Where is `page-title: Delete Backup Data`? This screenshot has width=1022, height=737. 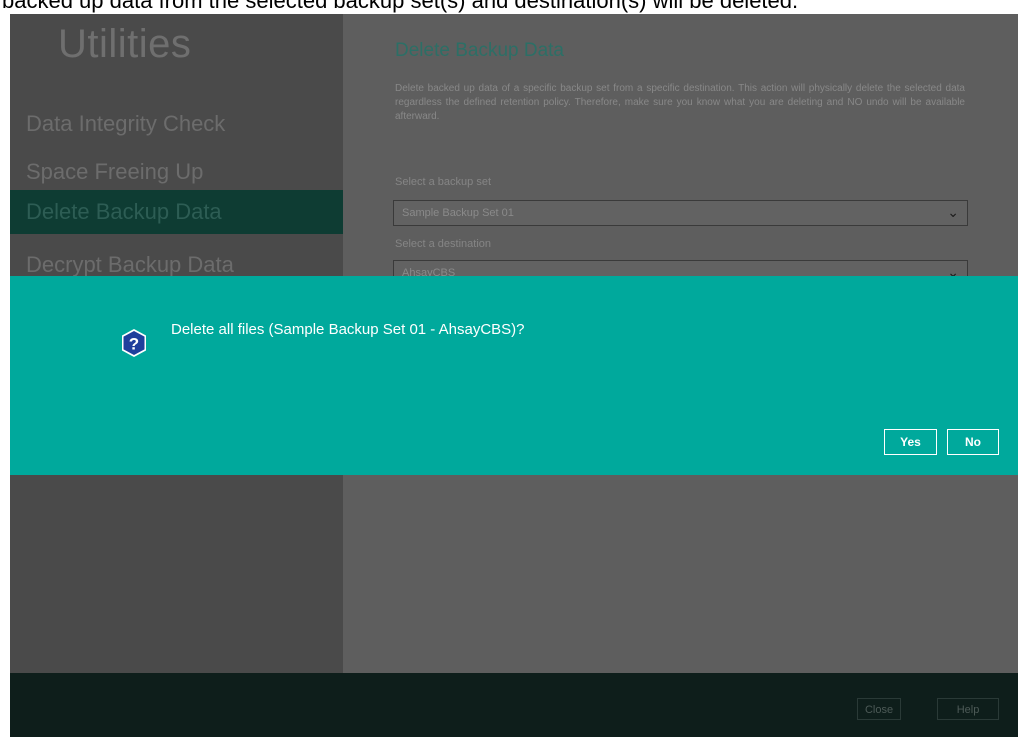
page-title: Delete Backup Data is located at coordinates (479, 50).